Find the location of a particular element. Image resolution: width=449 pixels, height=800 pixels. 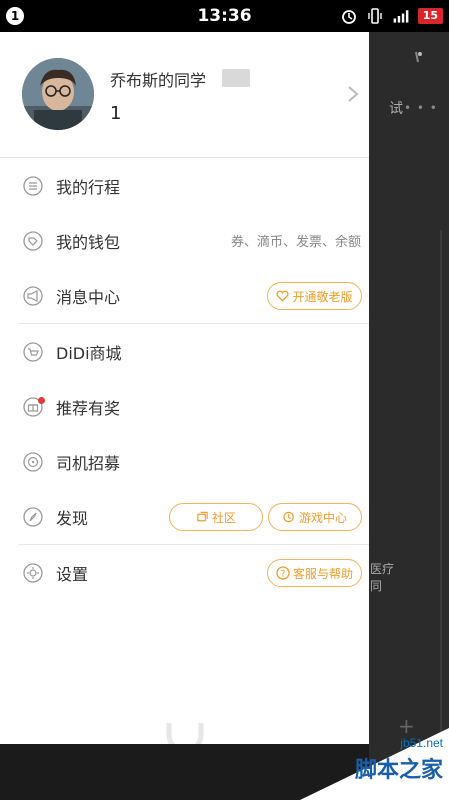

alarm-icon is located at coordinates (348, 17).